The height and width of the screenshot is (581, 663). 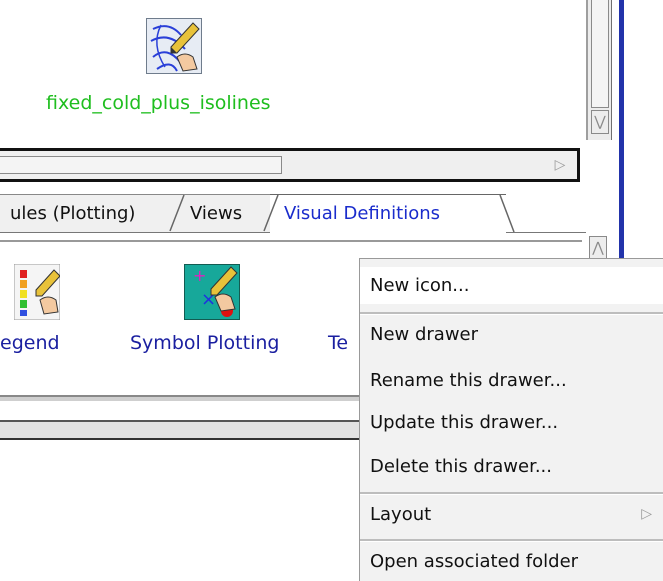 I want to click on bottom-rule, so click(x=180, y=398).